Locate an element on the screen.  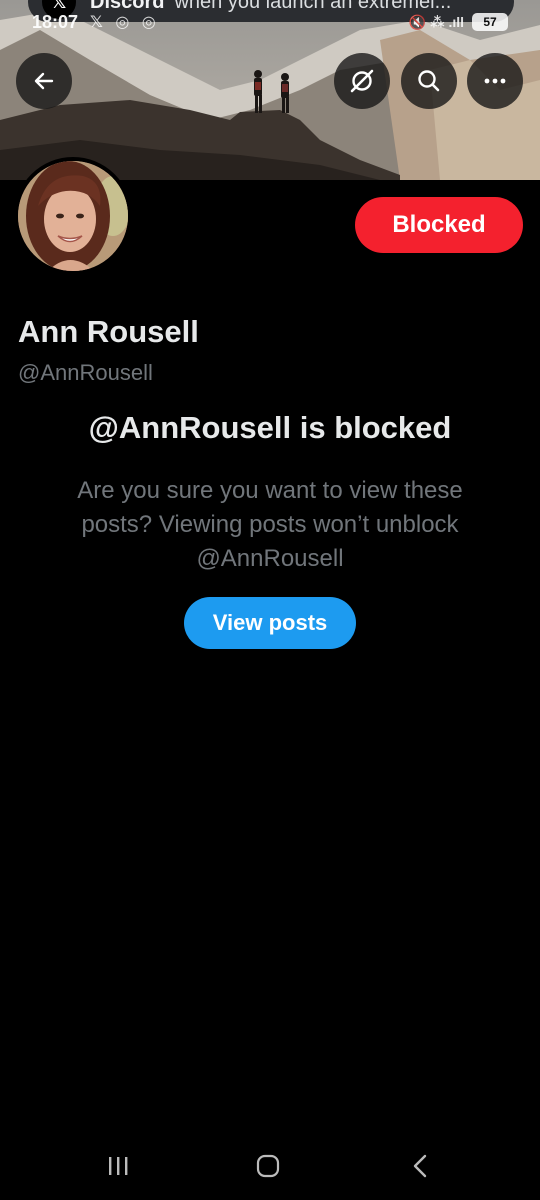
home-button is located at coordinates (268, 1166).